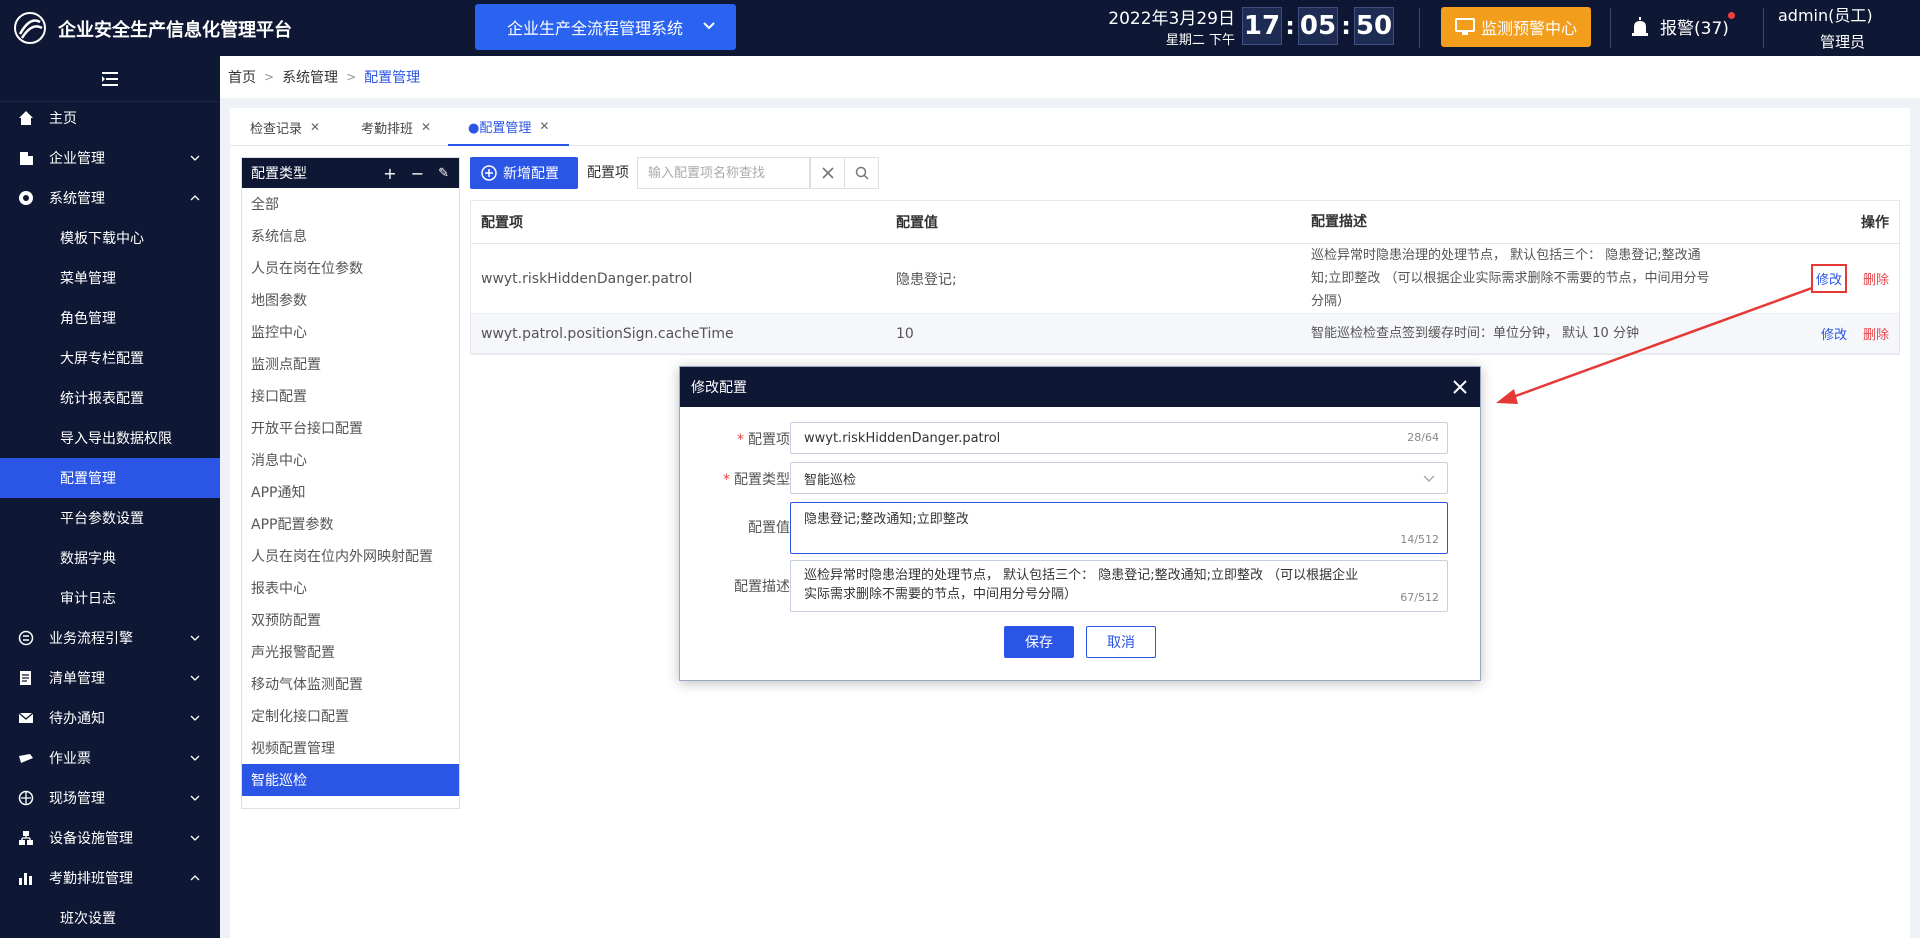 The width and height of the screenshot is (1920, 938). I want to click on config-type-item: 监控中心, so click(350, 332).